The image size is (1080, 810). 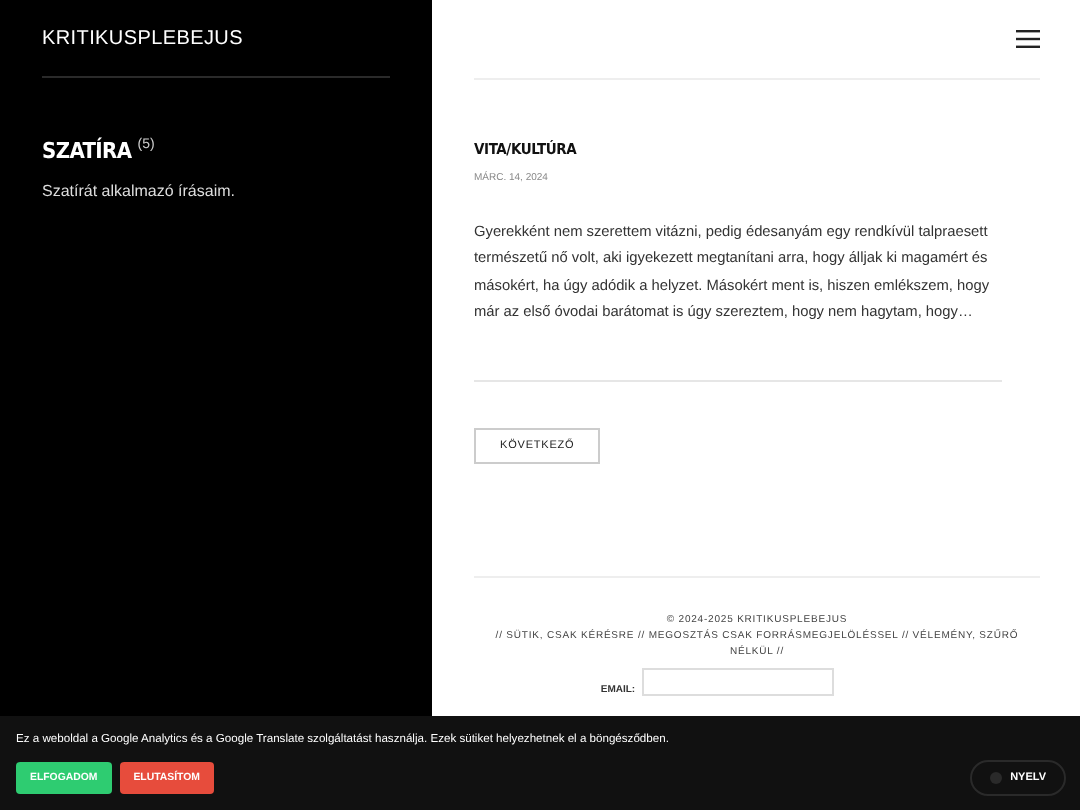 I want to click on email-field, so click(x=737, y=682).